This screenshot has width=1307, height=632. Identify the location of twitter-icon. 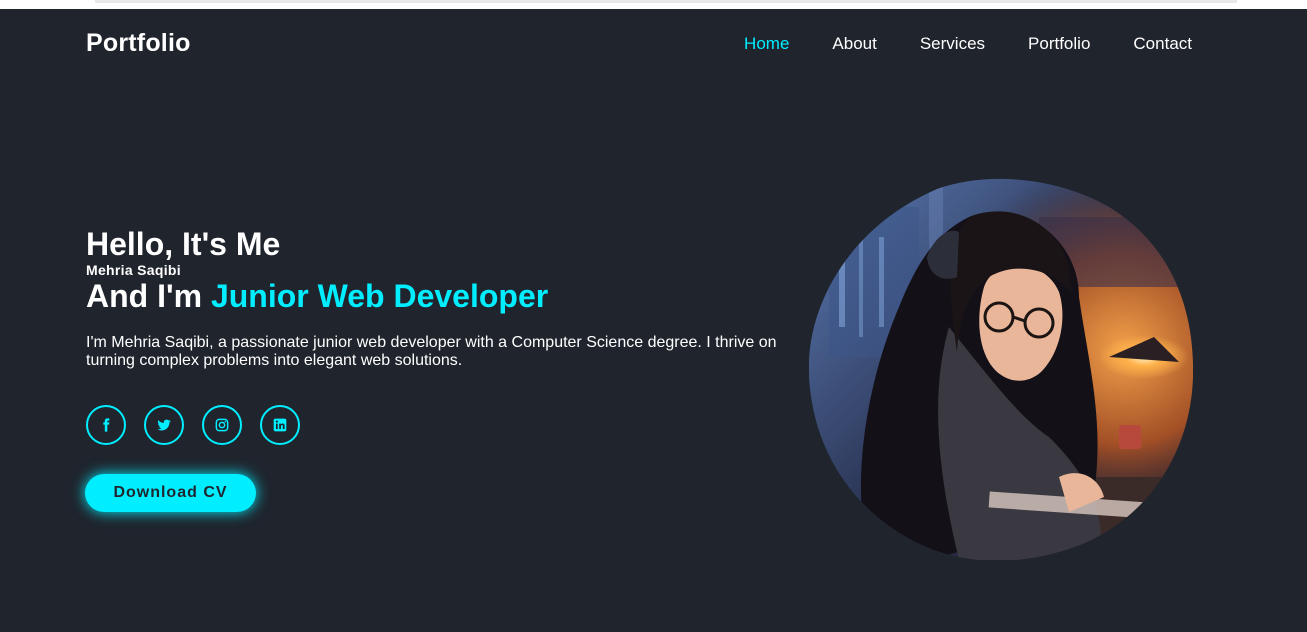
(164, 425).